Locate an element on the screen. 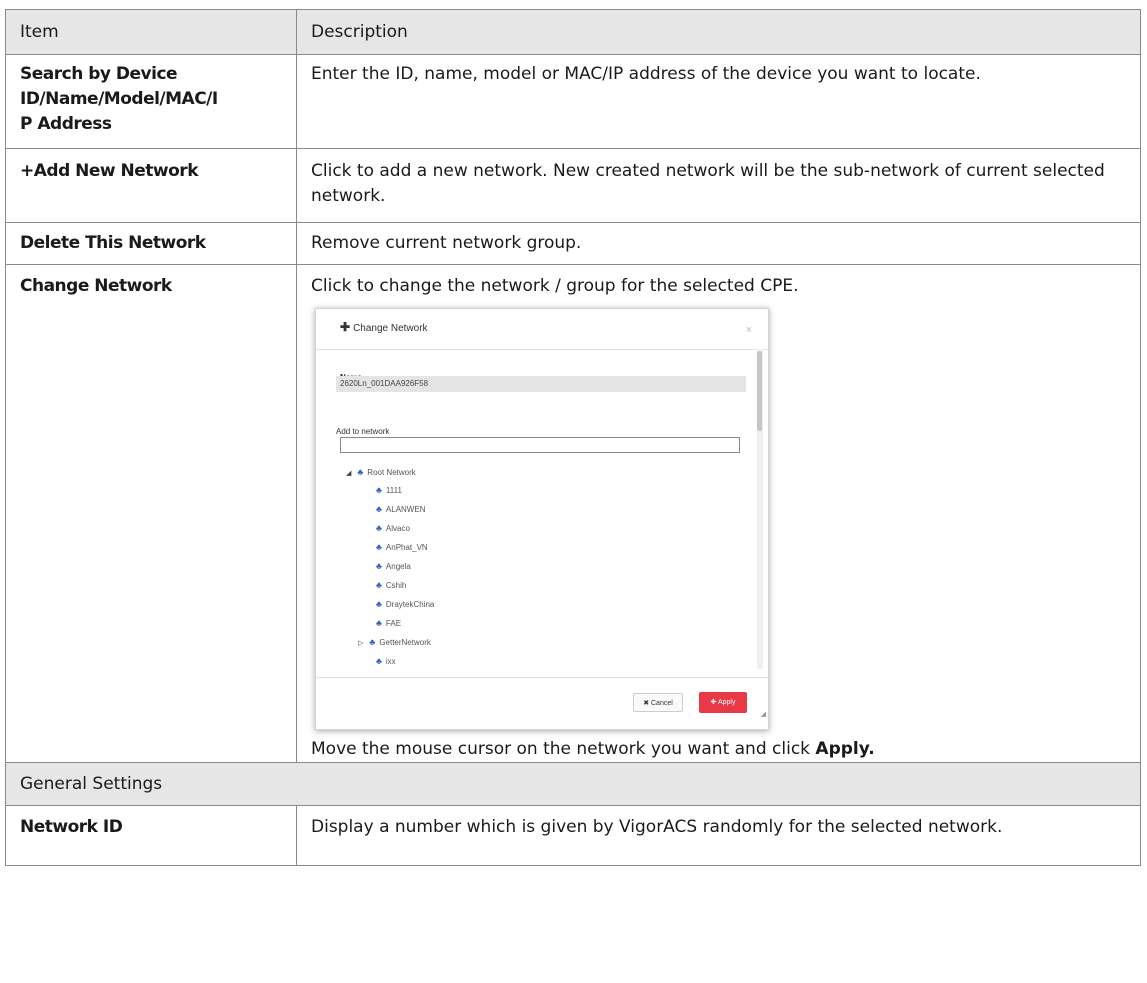  tree-node: ♣ FAE is located at coordinates (388, 623).